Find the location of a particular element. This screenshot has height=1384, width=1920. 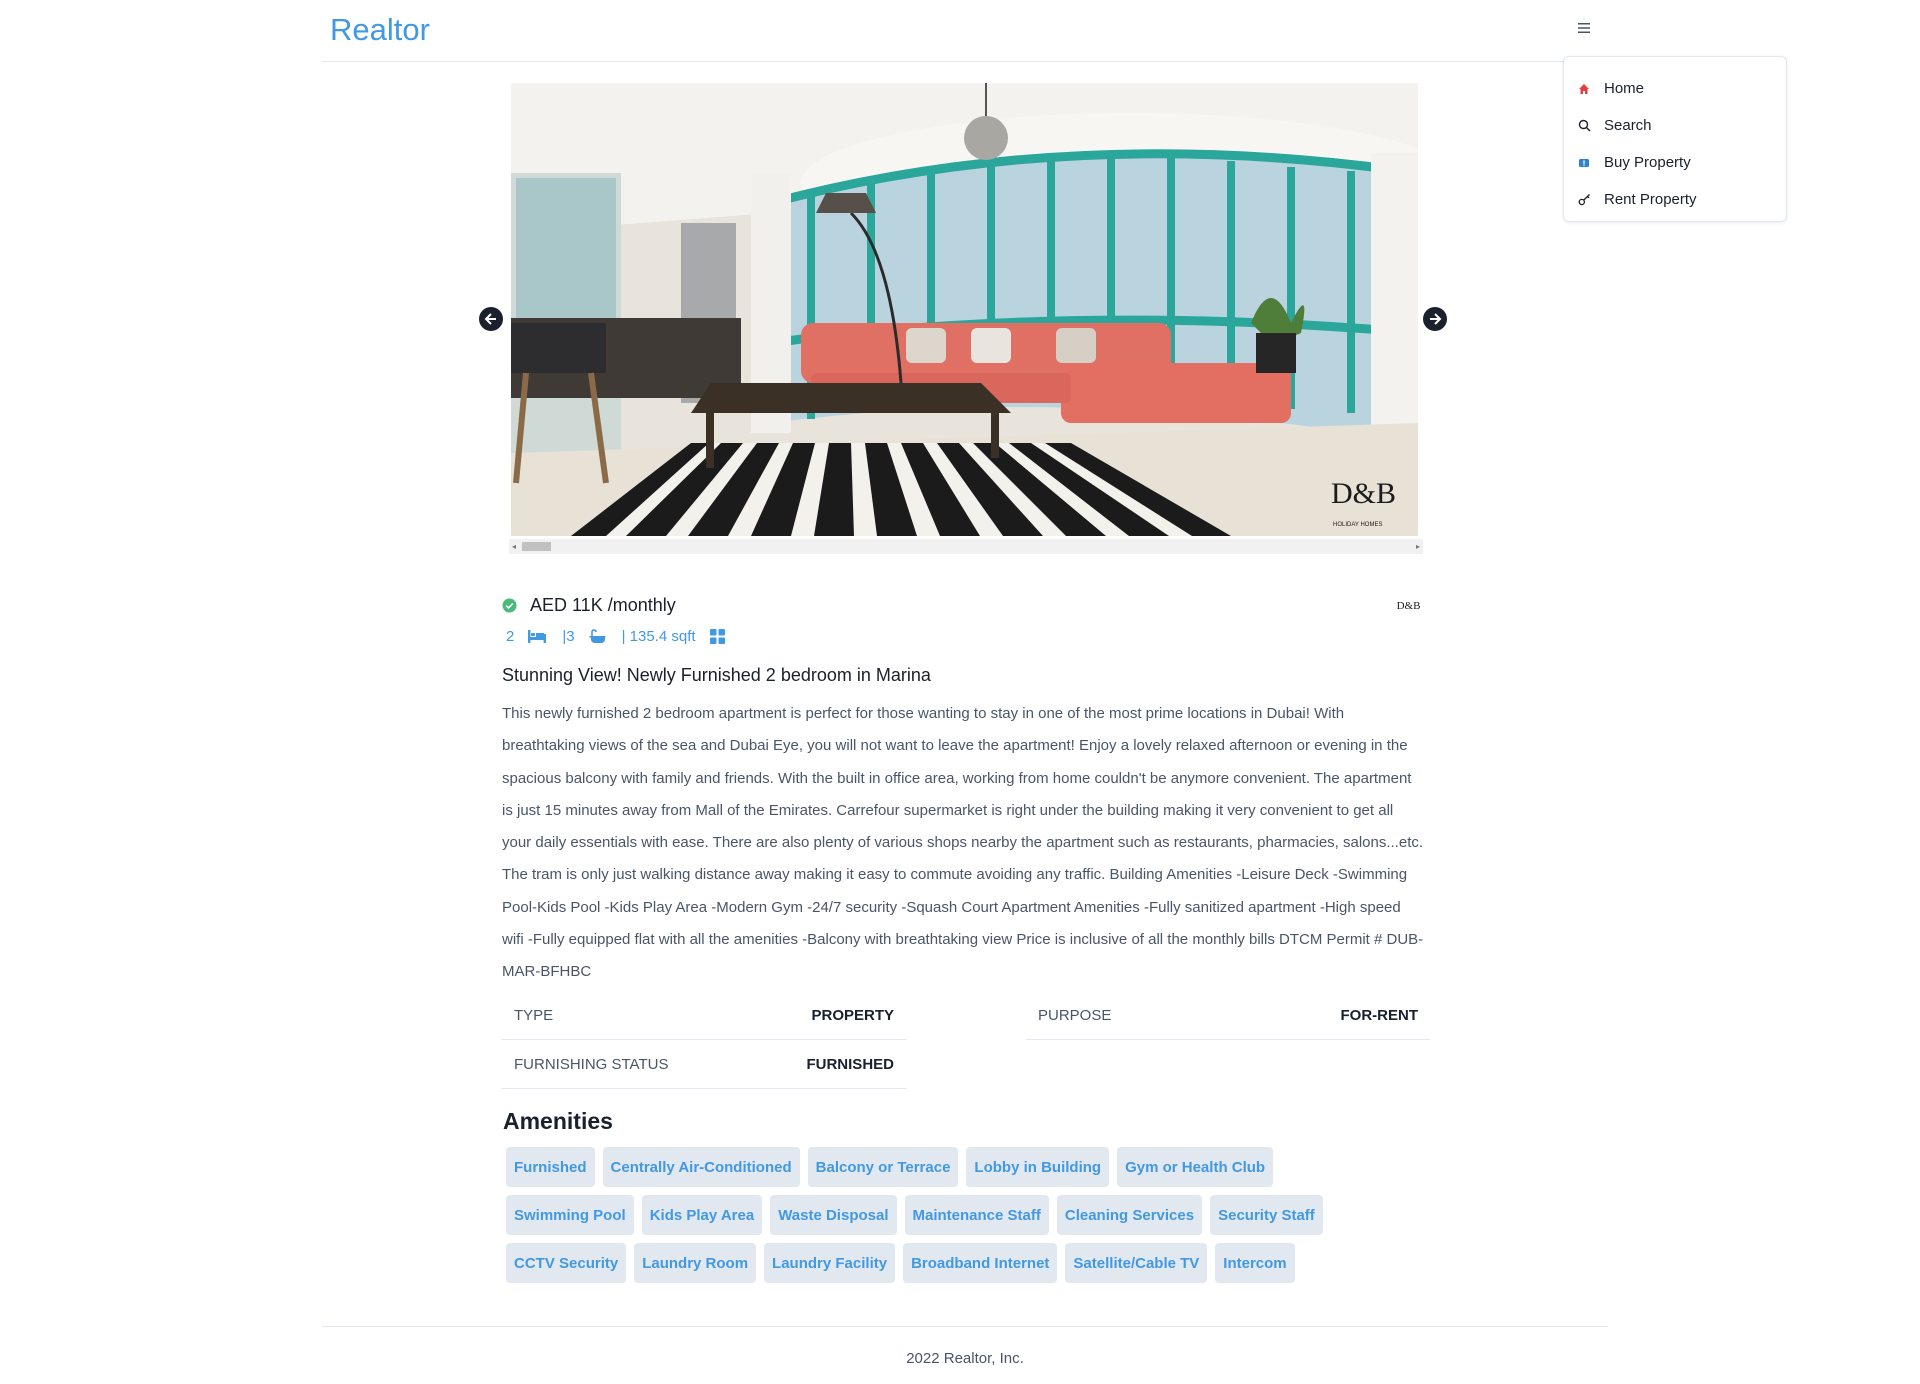

attr-furnishing: FURNISHING STATUS FURNISHED is located at coordinates (704, 1064).